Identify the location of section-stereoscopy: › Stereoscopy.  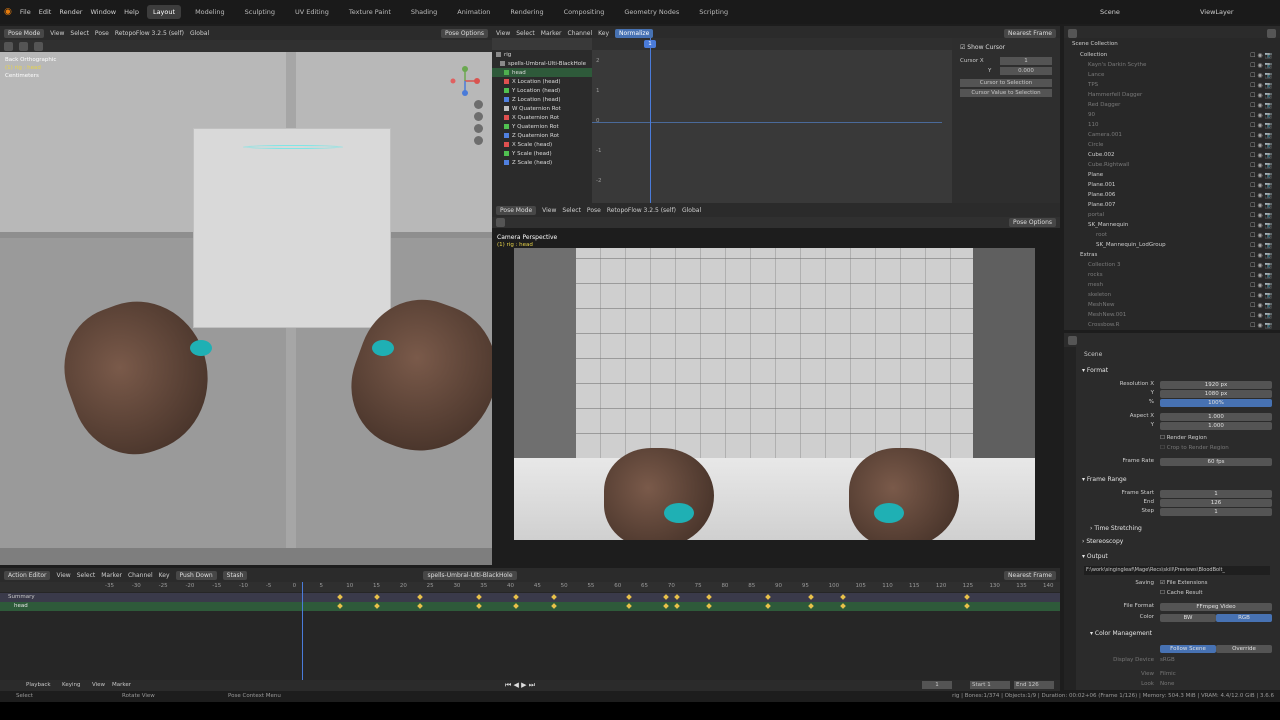
(1102, 541).